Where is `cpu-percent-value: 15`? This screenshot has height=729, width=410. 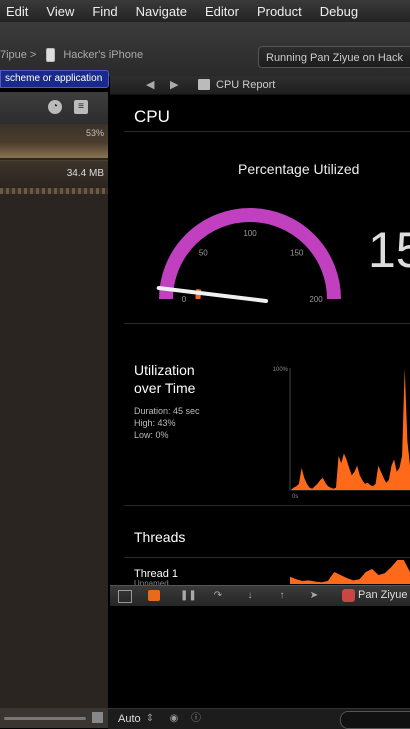
cpu-percent-value: 15 is located at coordinates (389, 250).